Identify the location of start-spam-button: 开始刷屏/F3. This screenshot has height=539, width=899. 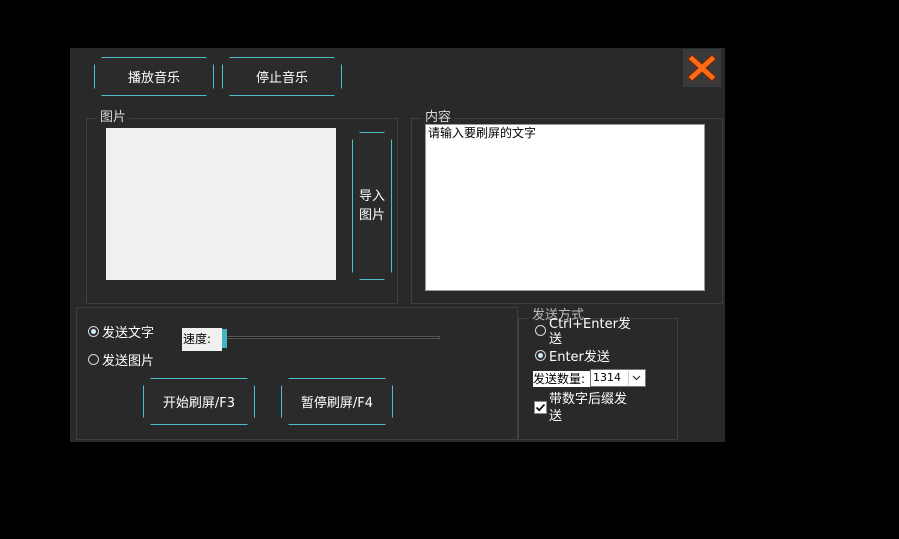
(199, 401).